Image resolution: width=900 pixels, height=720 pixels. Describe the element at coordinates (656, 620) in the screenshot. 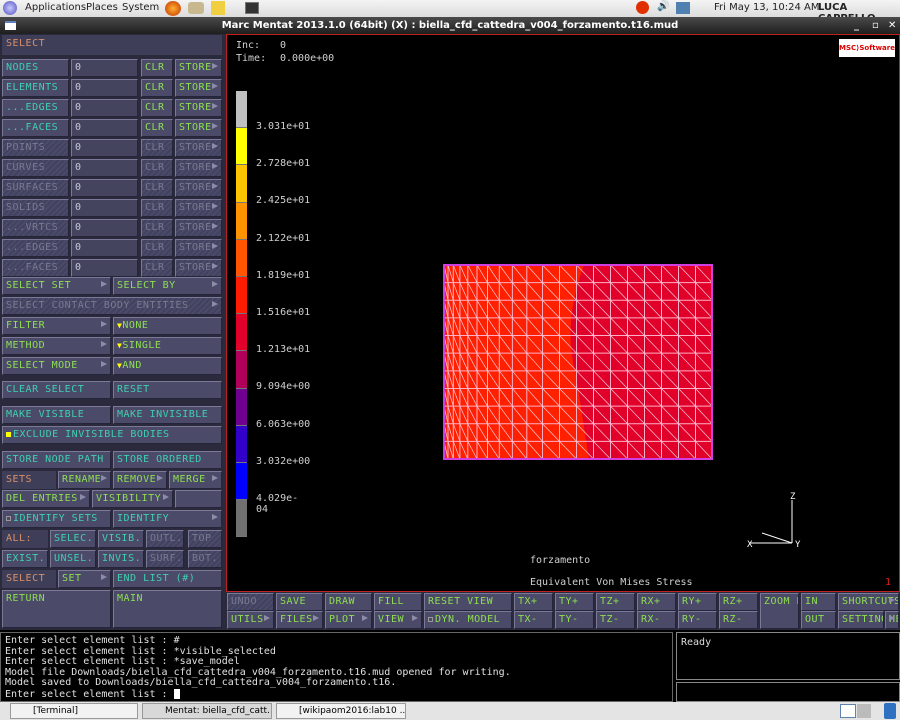

I see `rx-minus-button: RX-` at that location.